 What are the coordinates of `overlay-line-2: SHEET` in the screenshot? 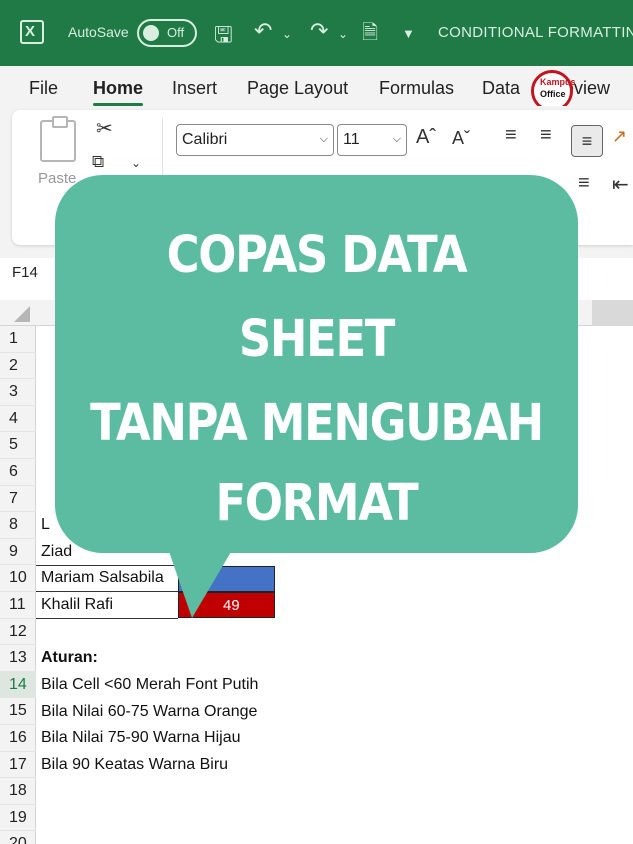 It's located at (317, 339).